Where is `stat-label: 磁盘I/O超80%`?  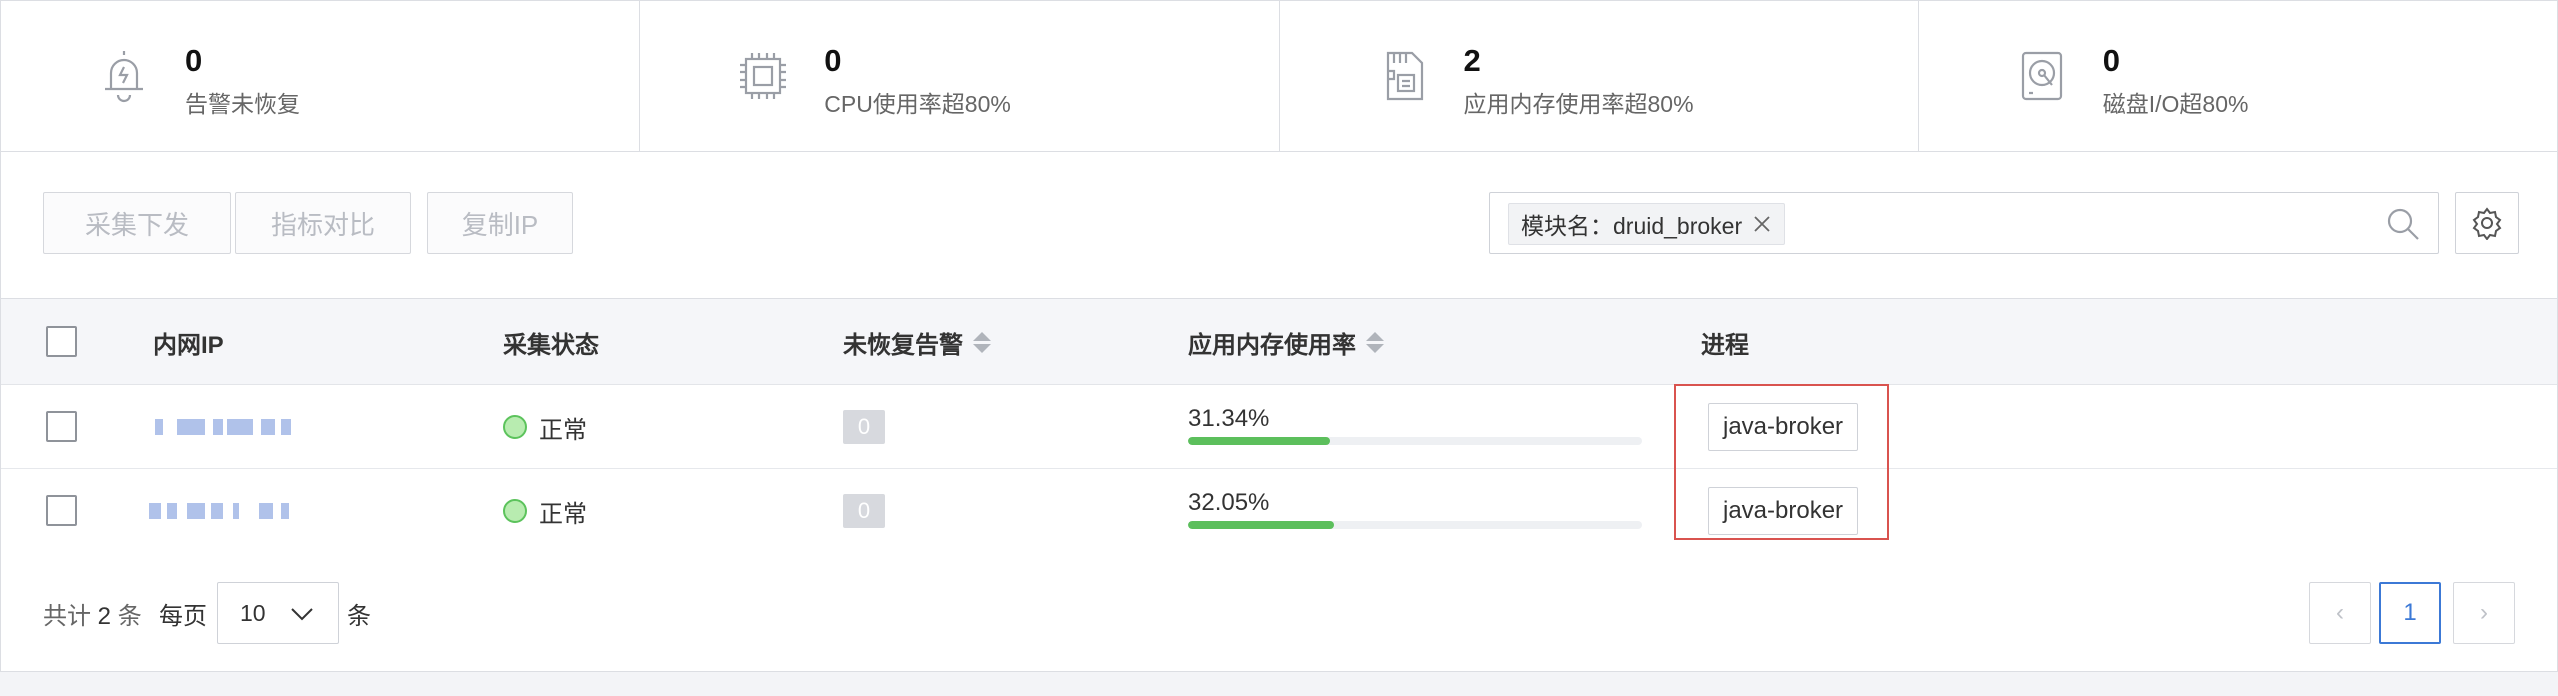 stat-label: 磁盘I/O超80% is located at coordinates (2175, 104).